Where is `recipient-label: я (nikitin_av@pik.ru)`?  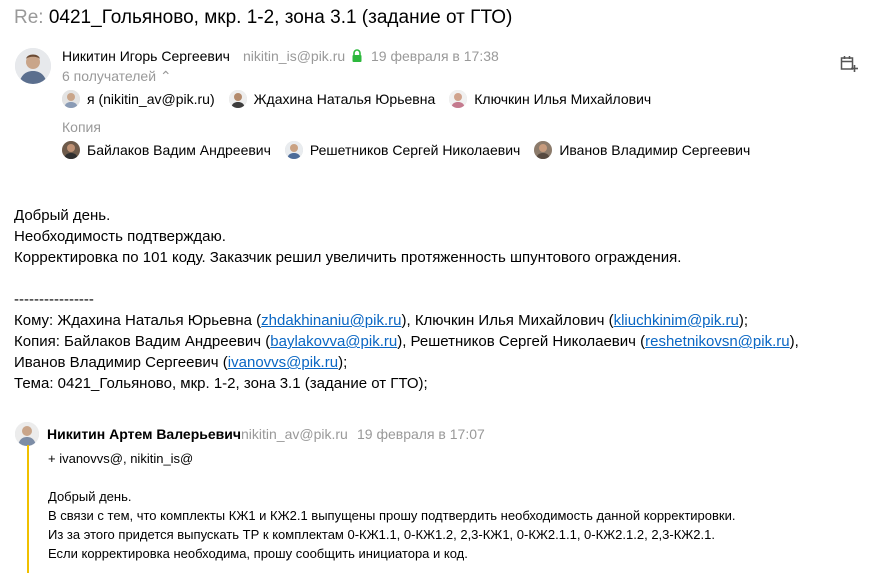
recipient-label: я (nikitin_av@pik.ru) is located at coordinates (151, 99).